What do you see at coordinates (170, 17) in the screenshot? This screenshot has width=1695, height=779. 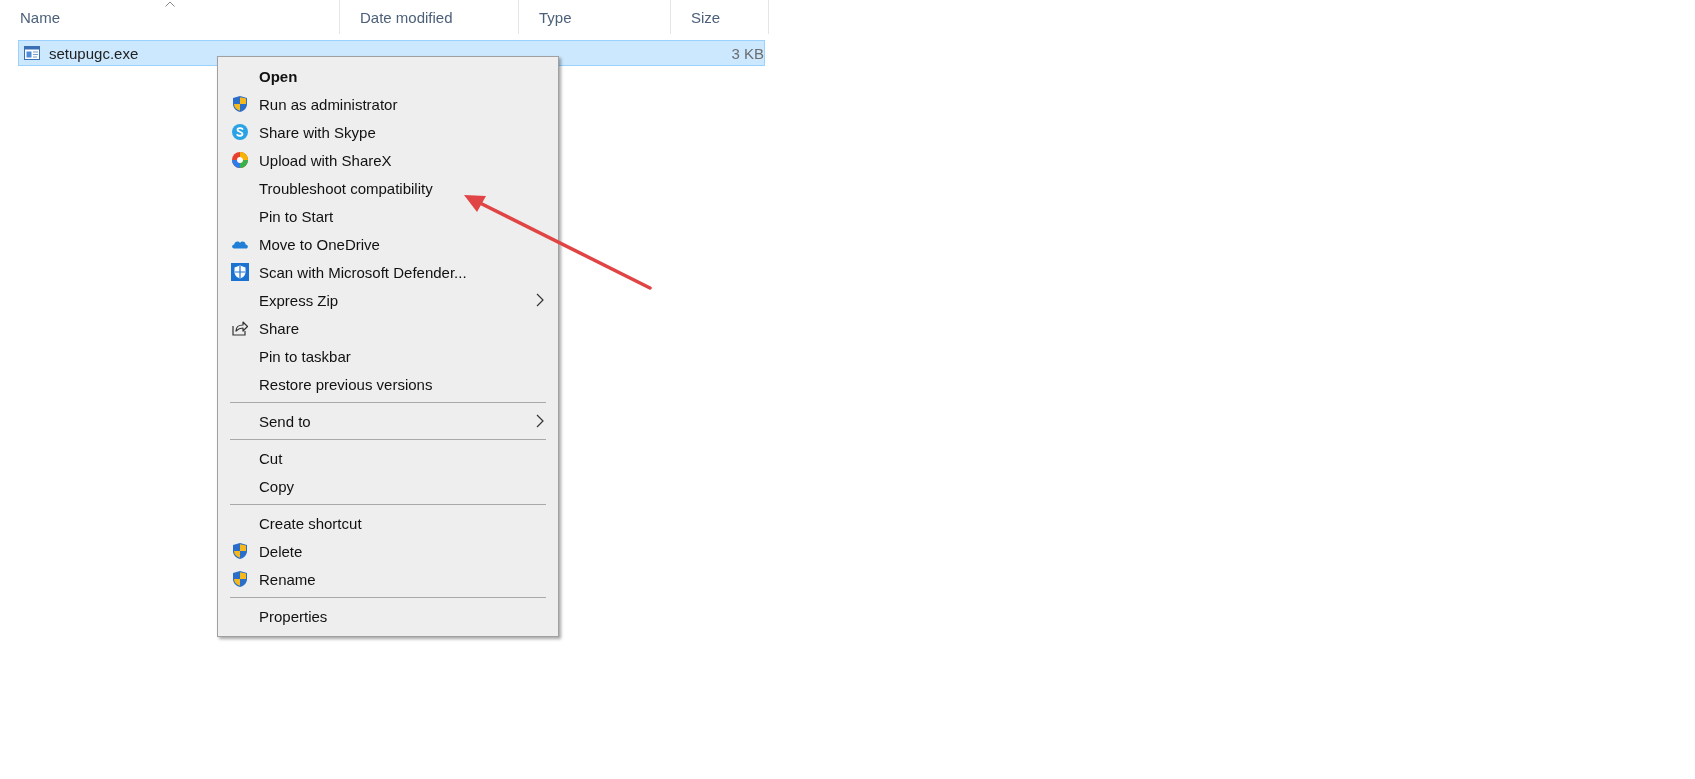 I see `column-header: Name` at bounding box center [170, 17].